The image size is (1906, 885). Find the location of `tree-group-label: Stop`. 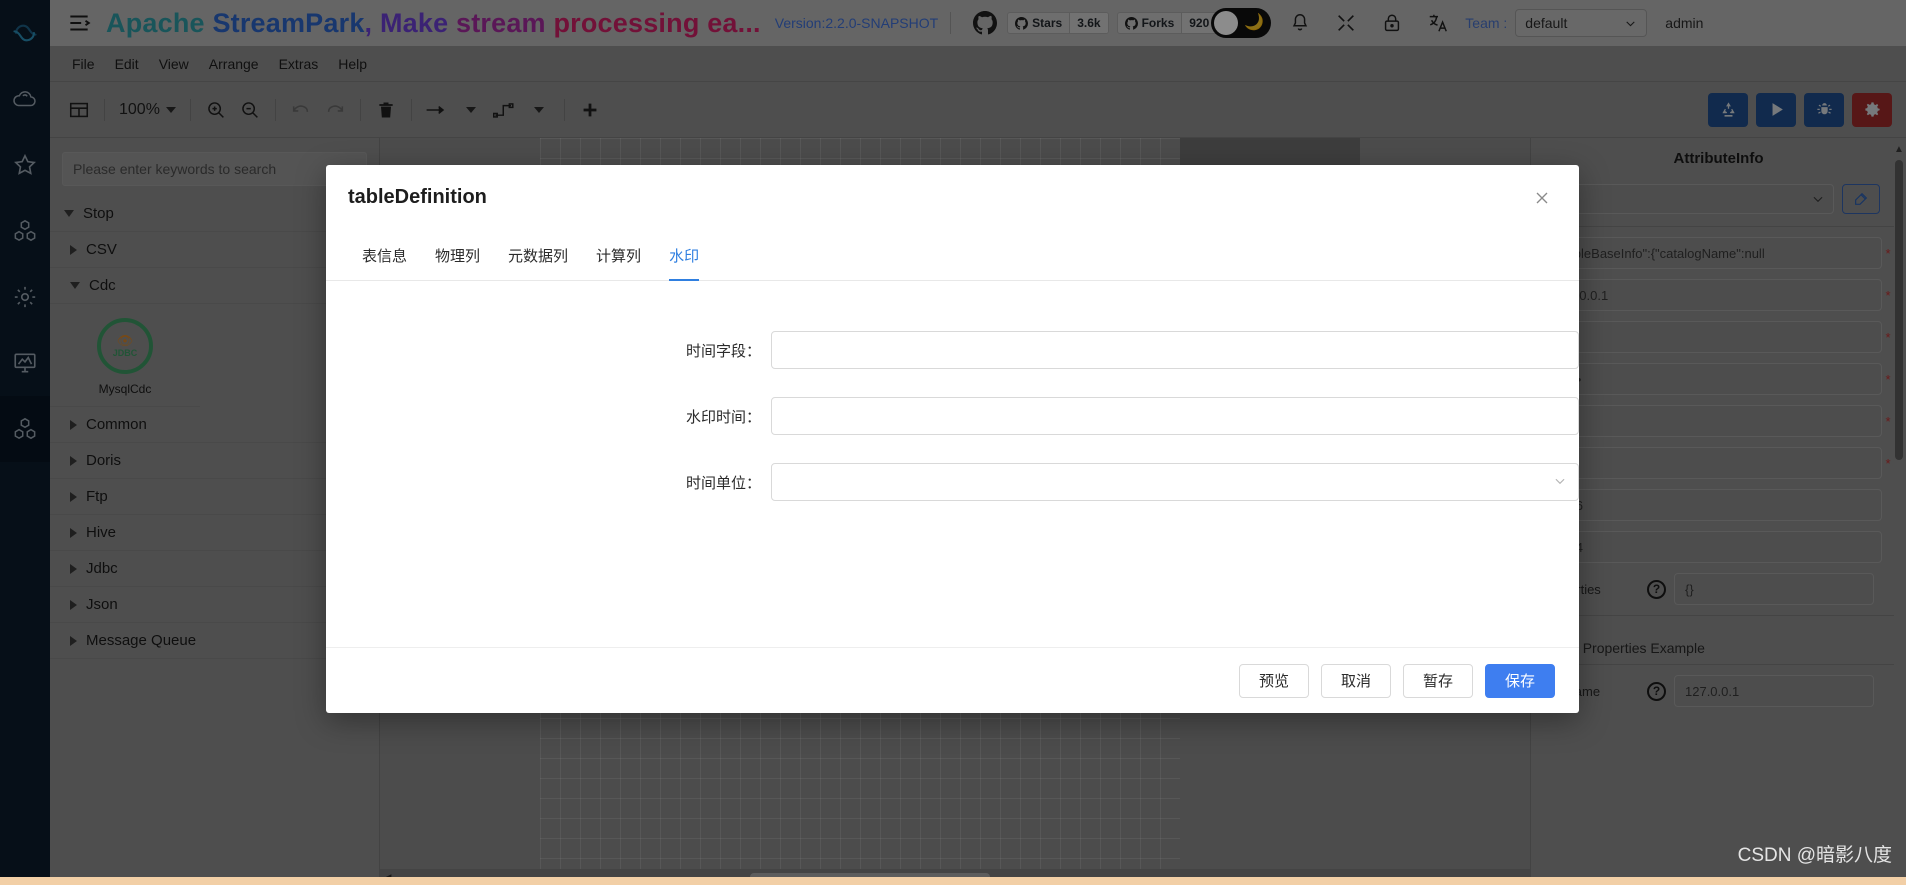

tree-group-label: Stop is located at coordinates (98, 213).